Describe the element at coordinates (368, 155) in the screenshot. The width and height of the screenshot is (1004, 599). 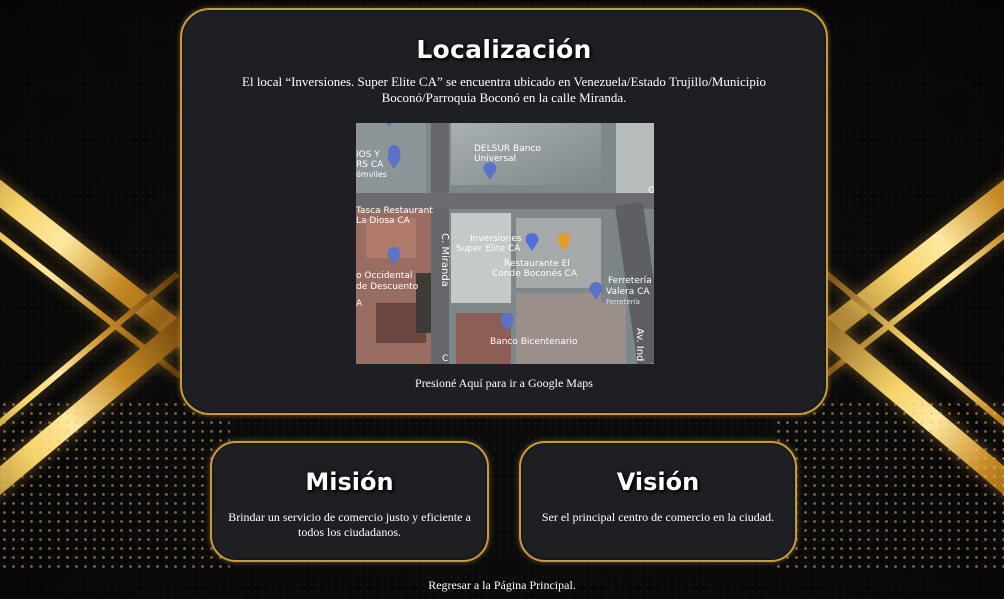
I see `map-poi-label: IOS Y` at that location.